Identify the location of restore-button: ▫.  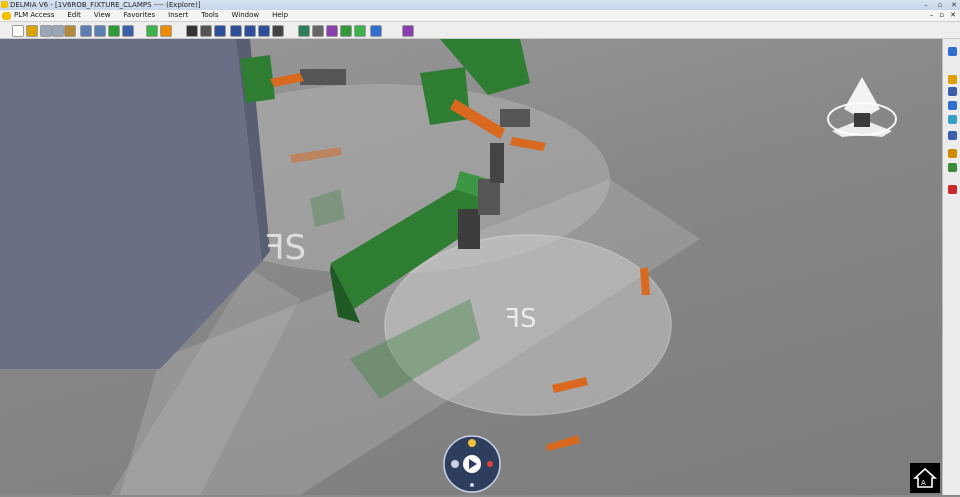
(940, 5).